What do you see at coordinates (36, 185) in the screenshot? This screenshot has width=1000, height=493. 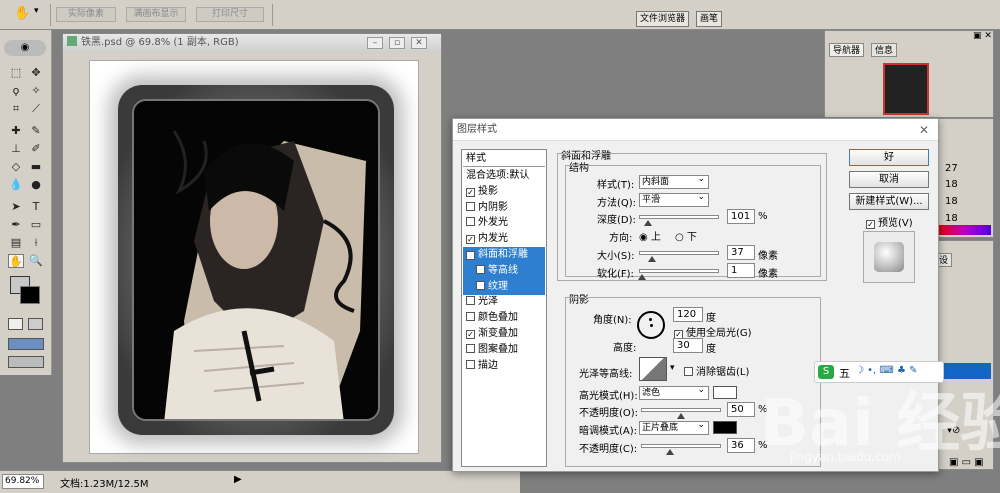 I see `dodge-tool-icon: ●` at bounding box center [36, 185].